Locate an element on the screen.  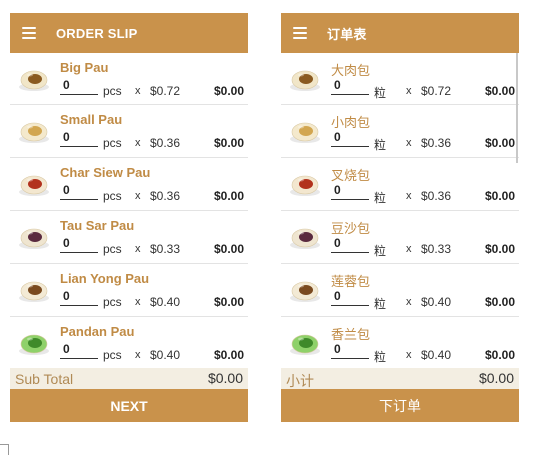
order-item-row: Small Pau 0 pcs x $0.36 $0.00 is located at coordinates (129, 131).